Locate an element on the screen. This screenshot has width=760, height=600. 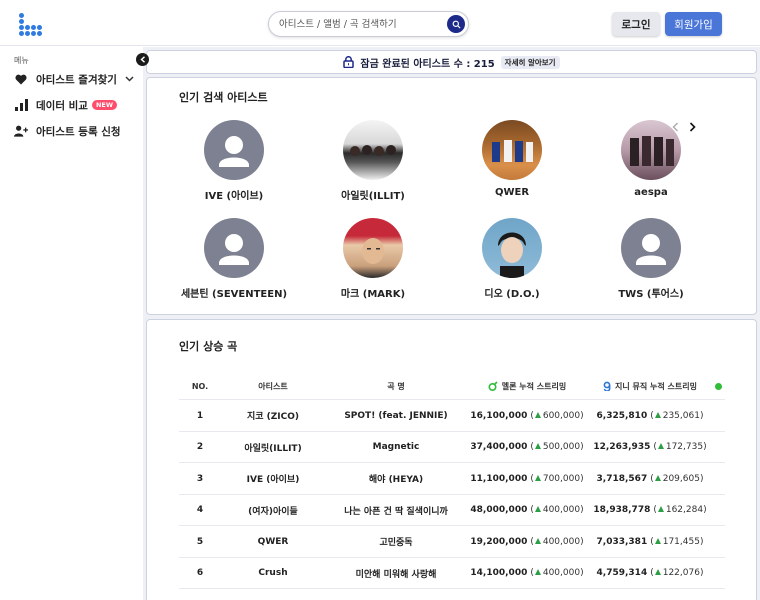
sidebar-item-artist-request: 아티스트 등록 신청 is located at coordinates (67, 131).